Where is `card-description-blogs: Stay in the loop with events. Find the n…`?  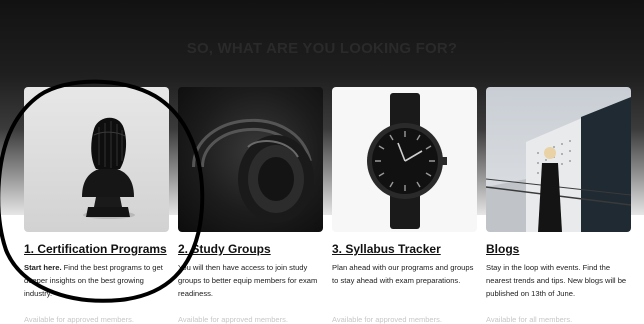 card-description-blogs: Stay in the loop with events. Find the n… is located at coordinates (558, 280).